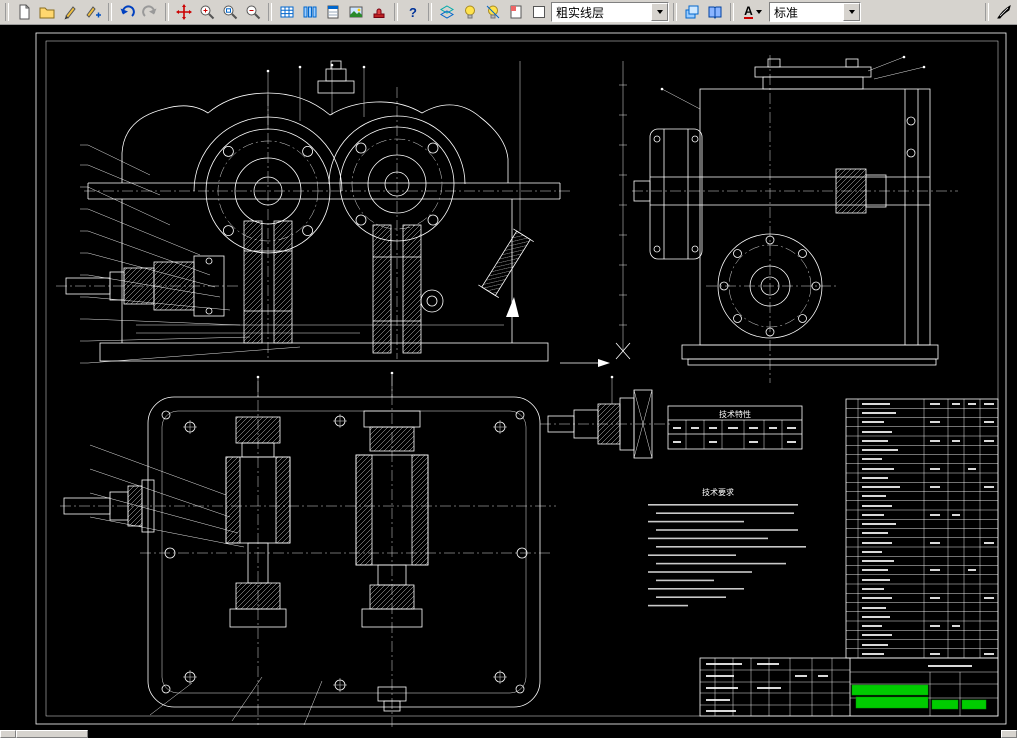  I want to click on image-button, so click(356, 12).